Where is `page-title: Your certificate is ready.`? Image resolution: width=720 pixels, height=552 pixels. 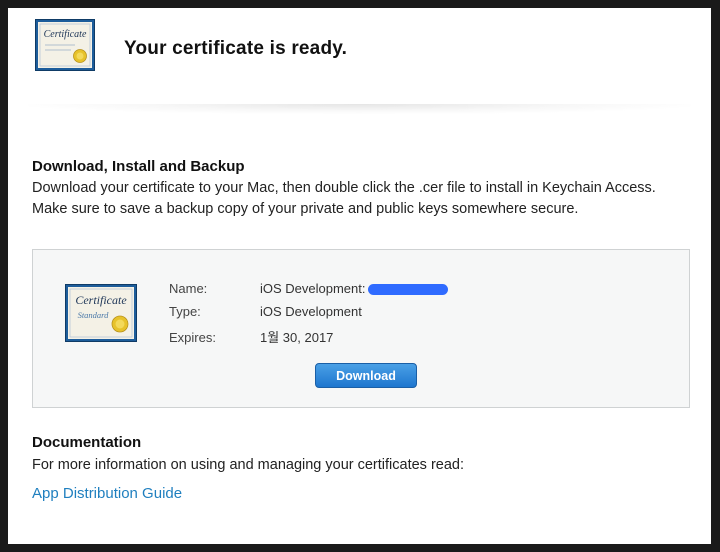 page-title: Your certificate is ready. is located at coordinates (236, 48).